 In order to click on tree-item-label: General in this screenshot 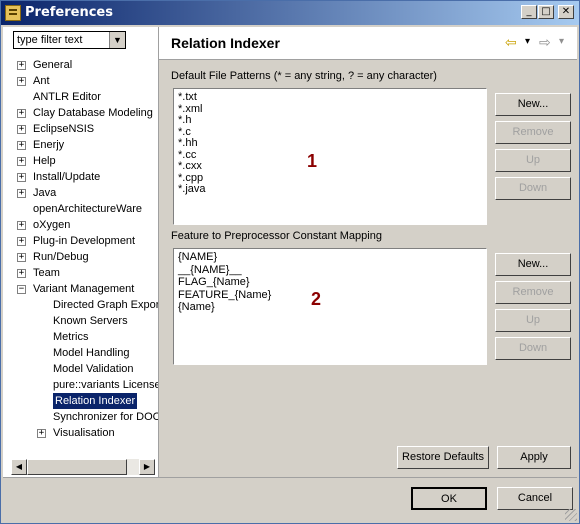, I will do `click(53, 65)`.